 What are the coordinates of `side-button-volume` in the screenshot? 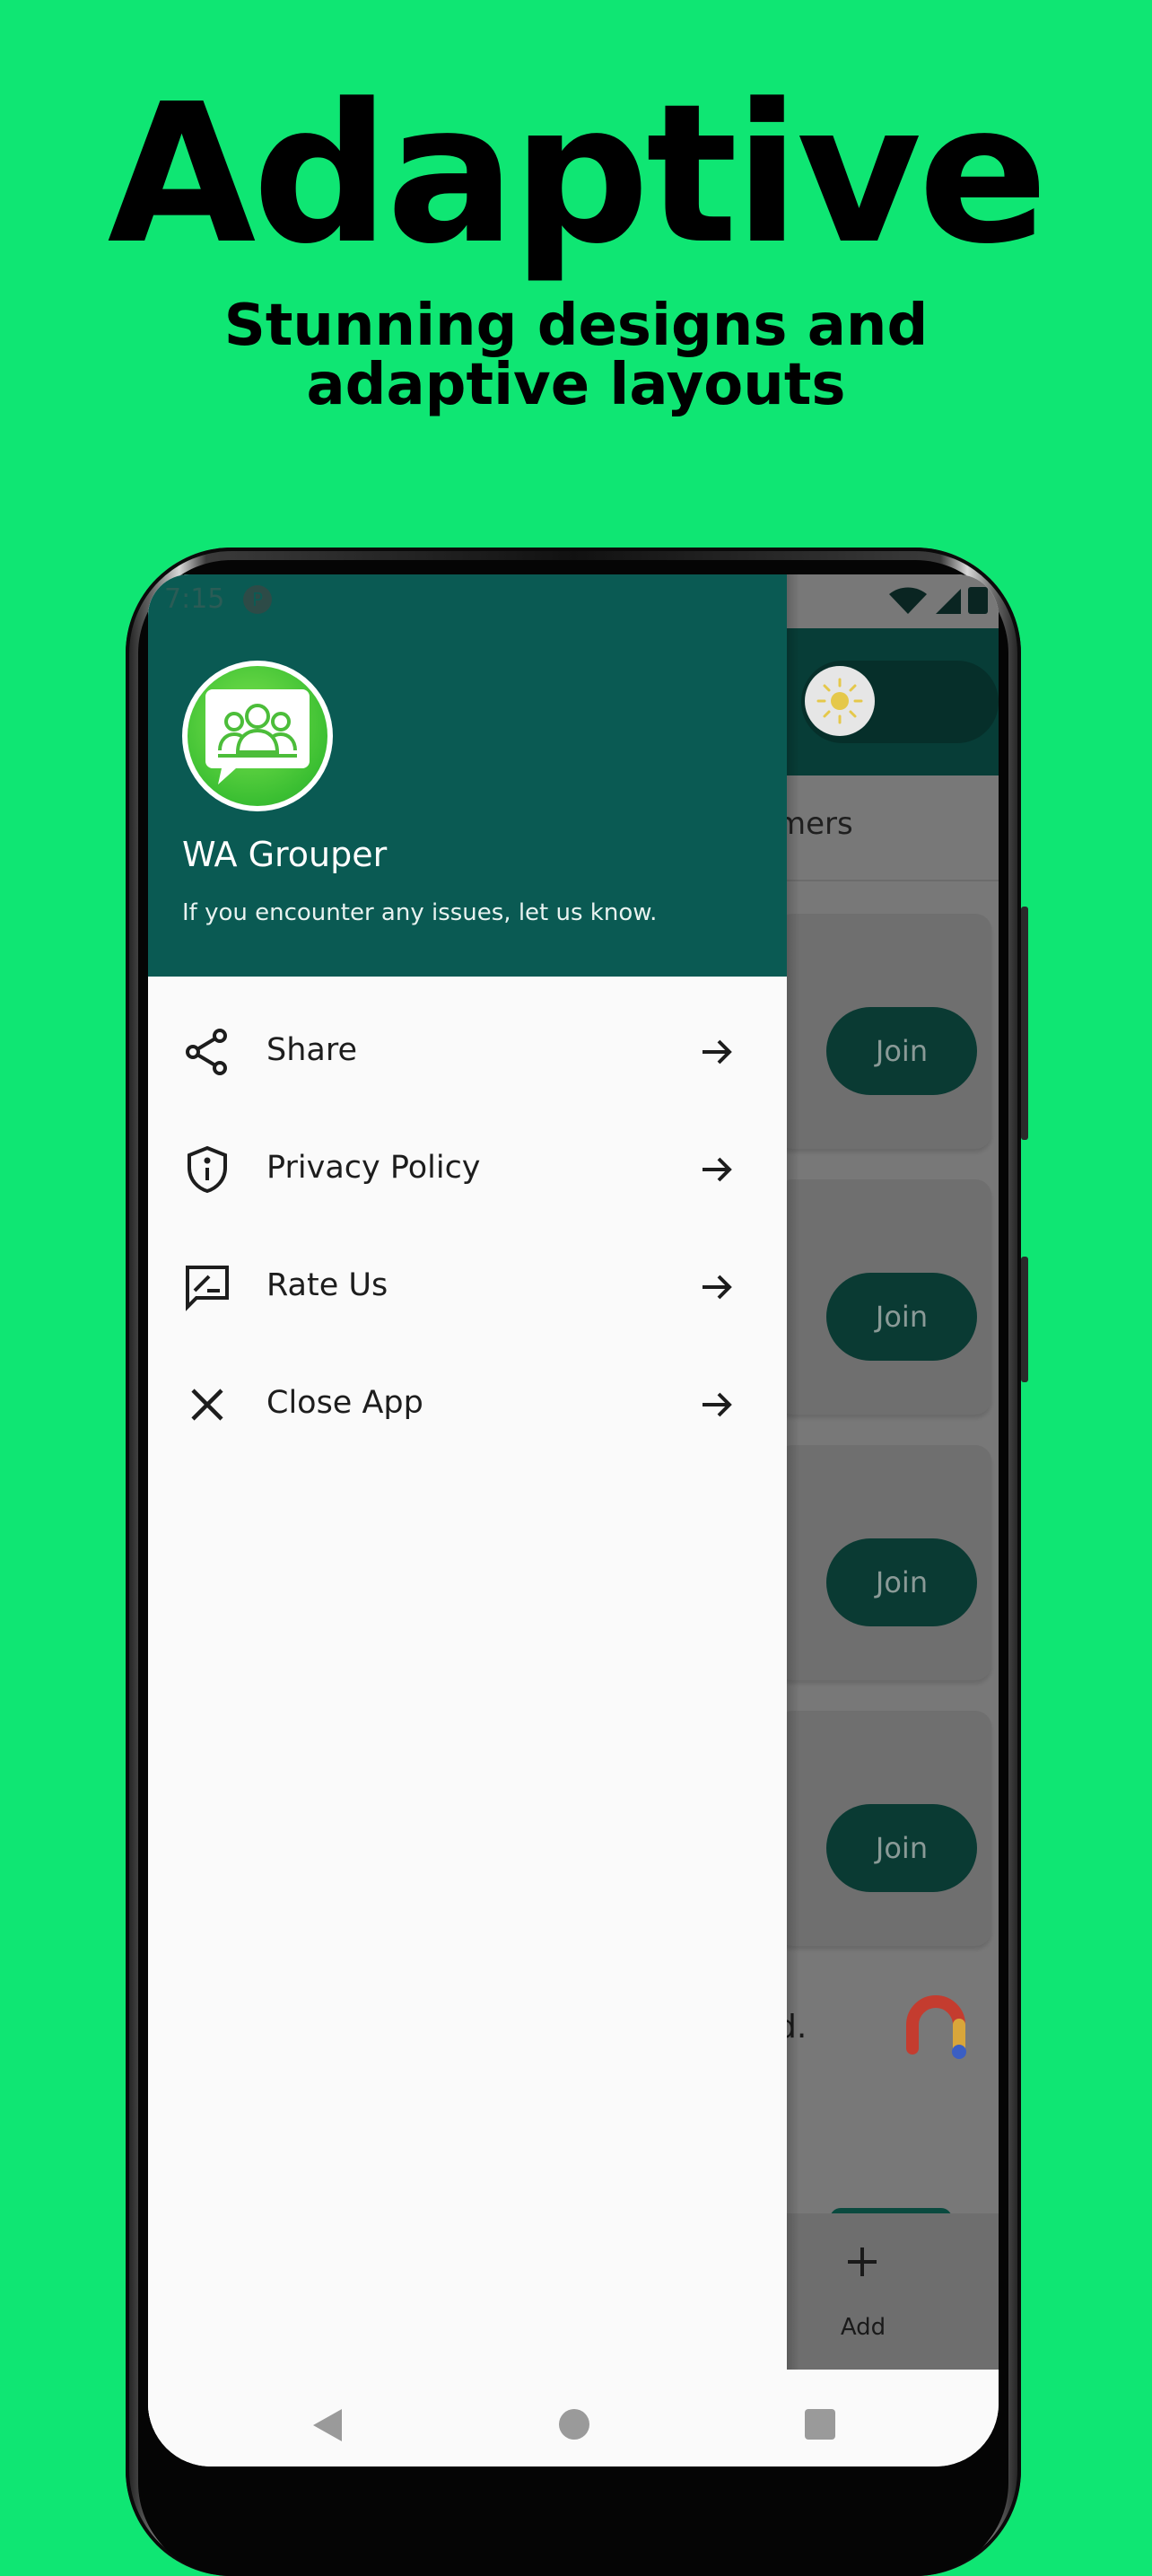 It's located at (1024, 1023).